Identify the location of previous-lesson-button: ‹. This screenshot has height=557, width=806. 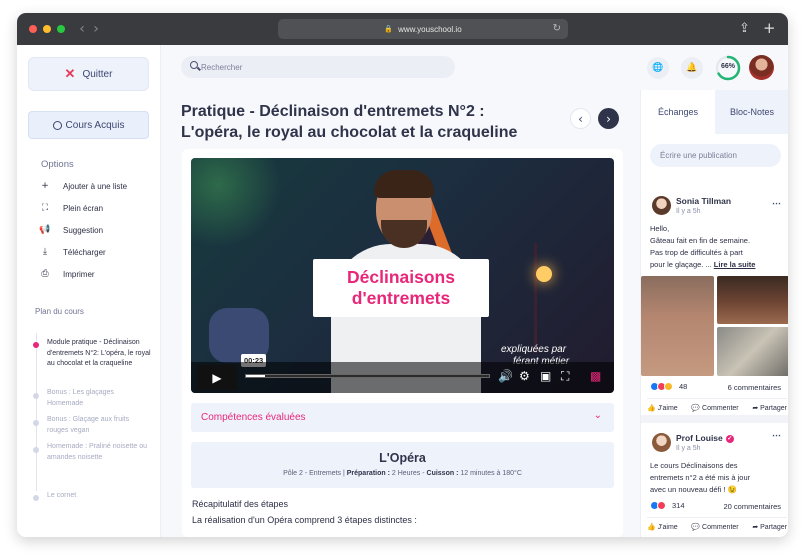
(580, 118).